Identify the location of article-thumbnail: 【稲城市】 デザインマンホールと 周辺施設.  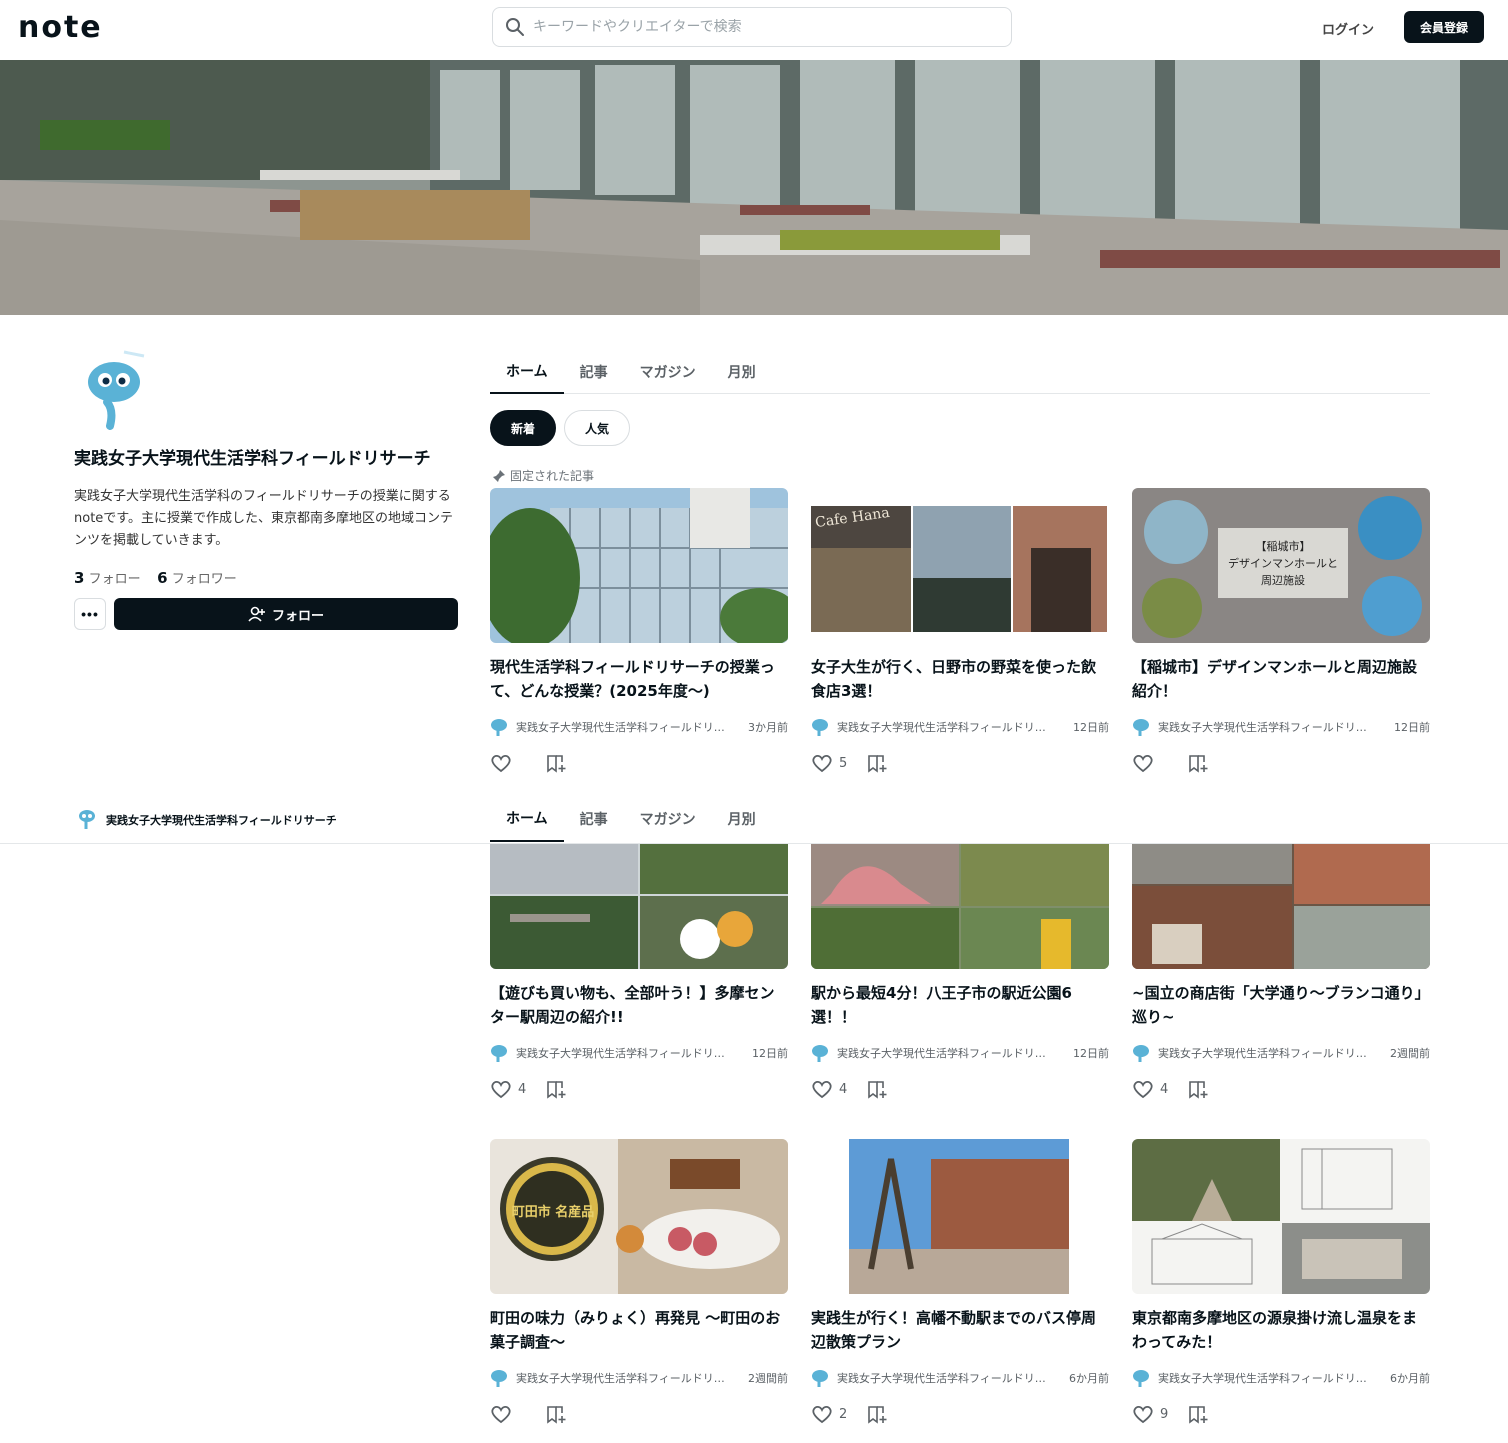
(1281, 565).